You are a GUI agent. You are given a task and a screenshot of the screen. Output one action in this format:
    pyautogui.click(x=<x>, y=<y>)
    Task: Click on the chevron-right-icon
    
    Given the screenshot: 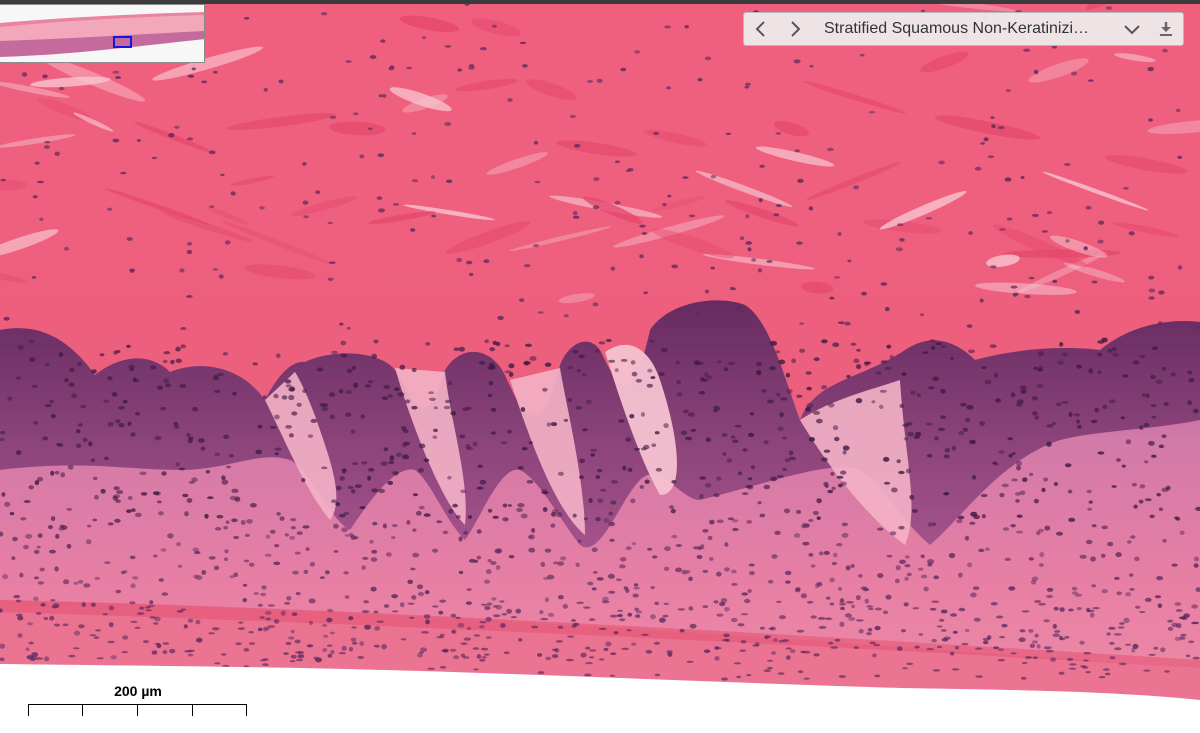 What is the action you would take?
    pyautogui.click(x=796, y=29)
    